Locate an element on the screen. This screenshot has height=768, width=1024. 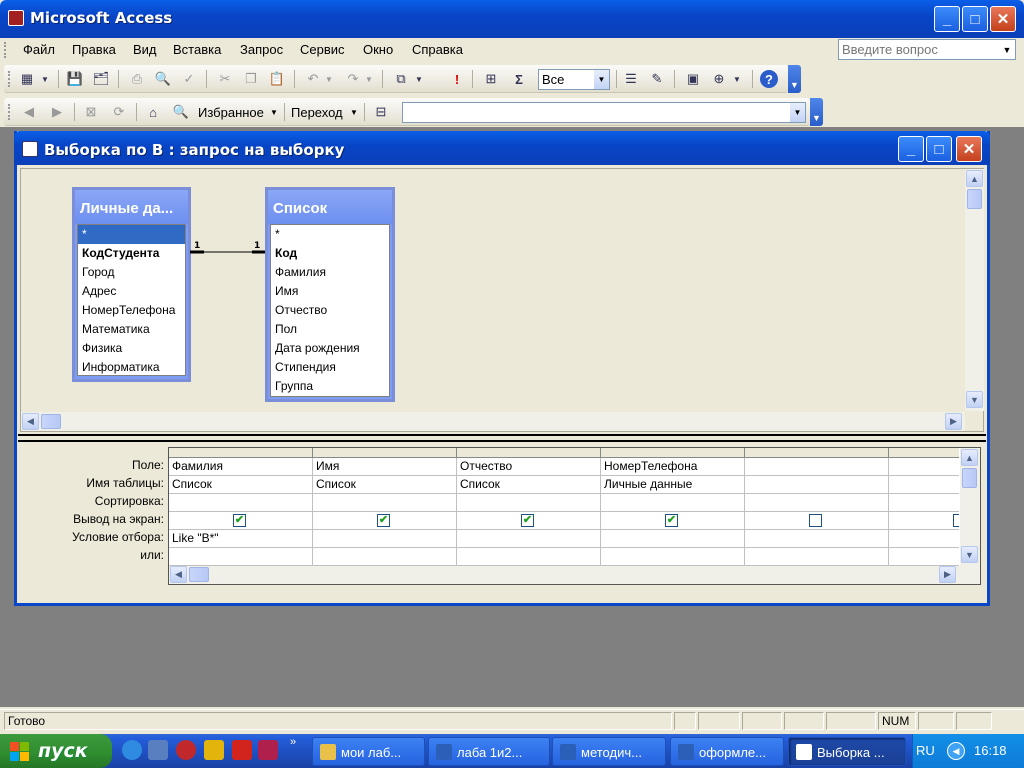
field-list-item: Код is located at coordinates (330, 253).